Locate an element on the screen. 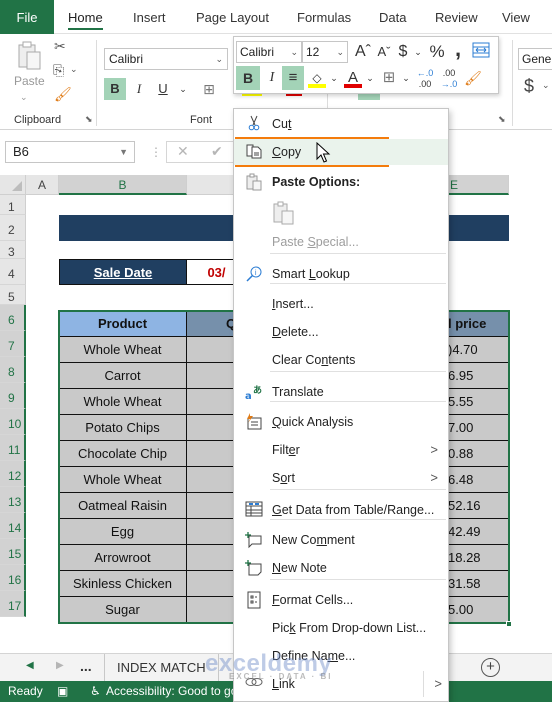  row-header: 2 is located at coordinates (13, 228).